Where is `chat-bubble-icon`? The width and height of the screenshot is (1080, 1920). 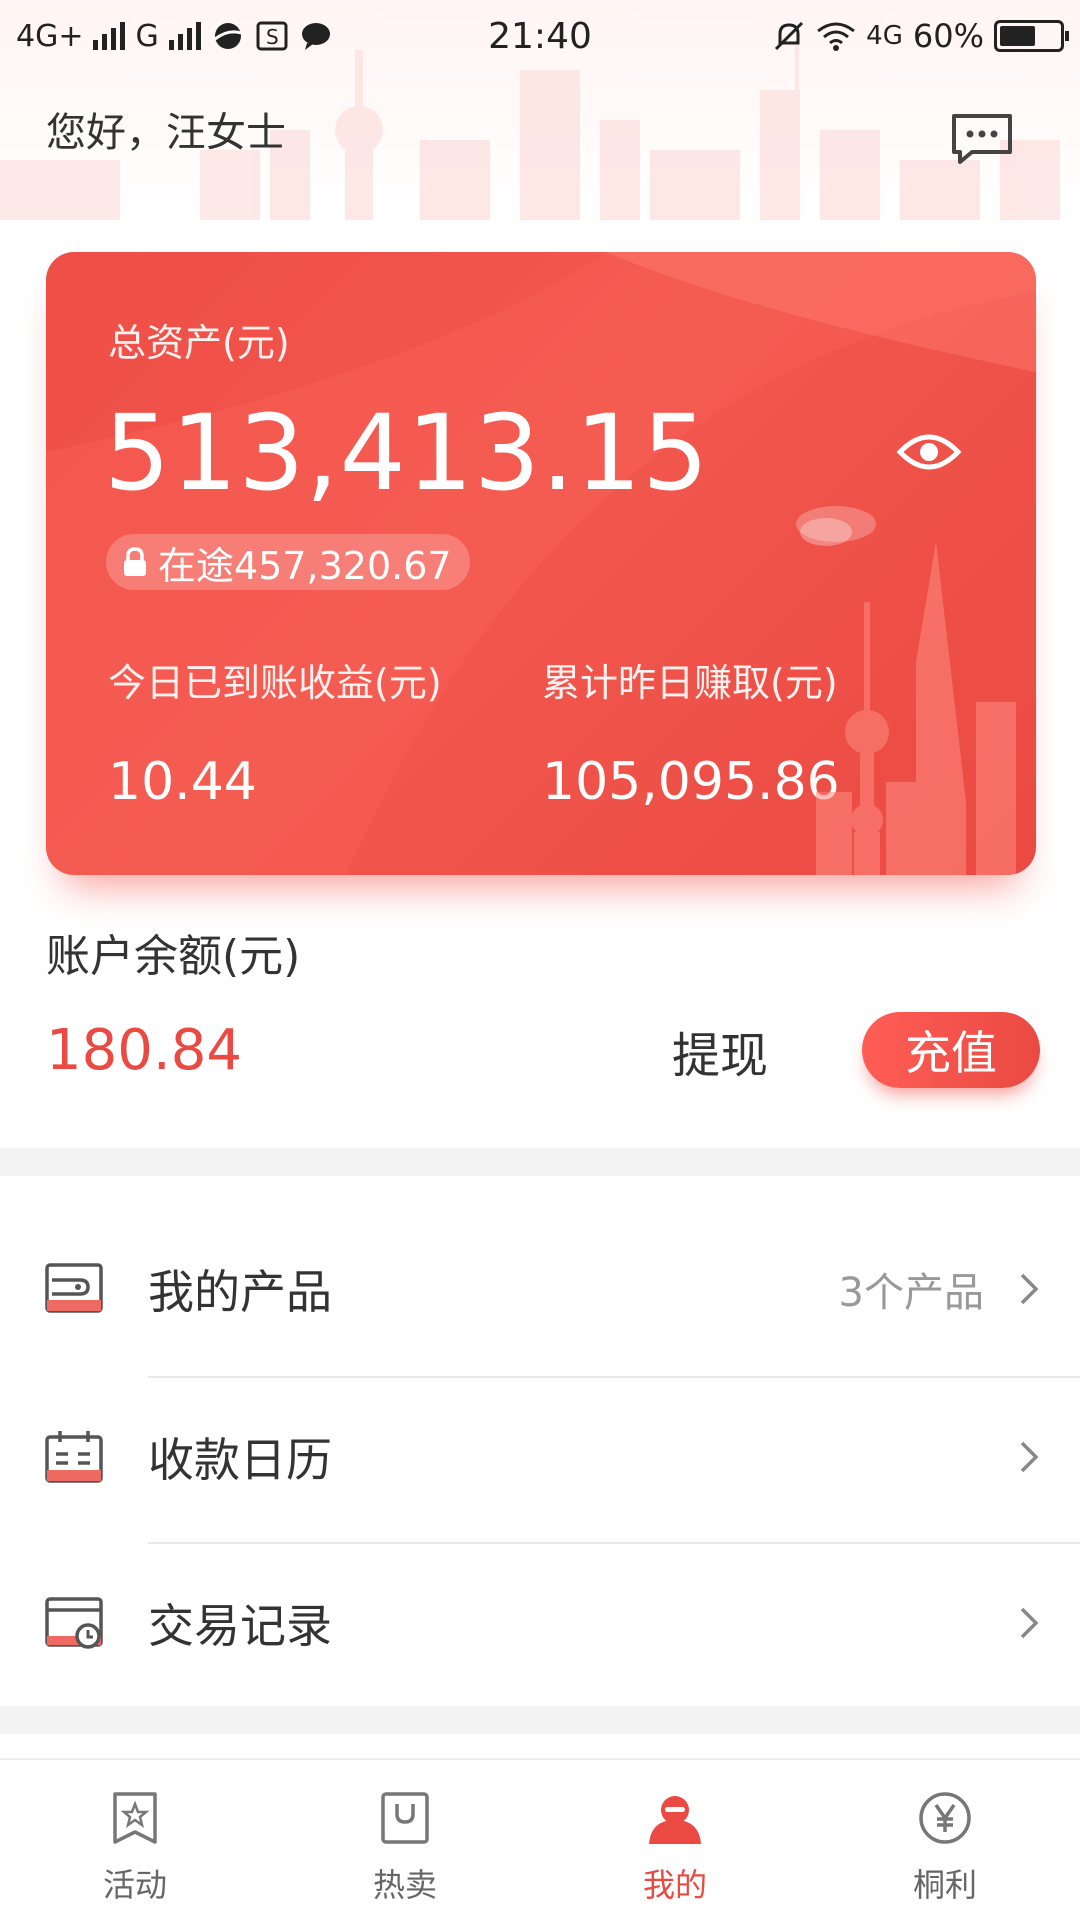
chat-bubble-icon is located at coordinates (982, 139).